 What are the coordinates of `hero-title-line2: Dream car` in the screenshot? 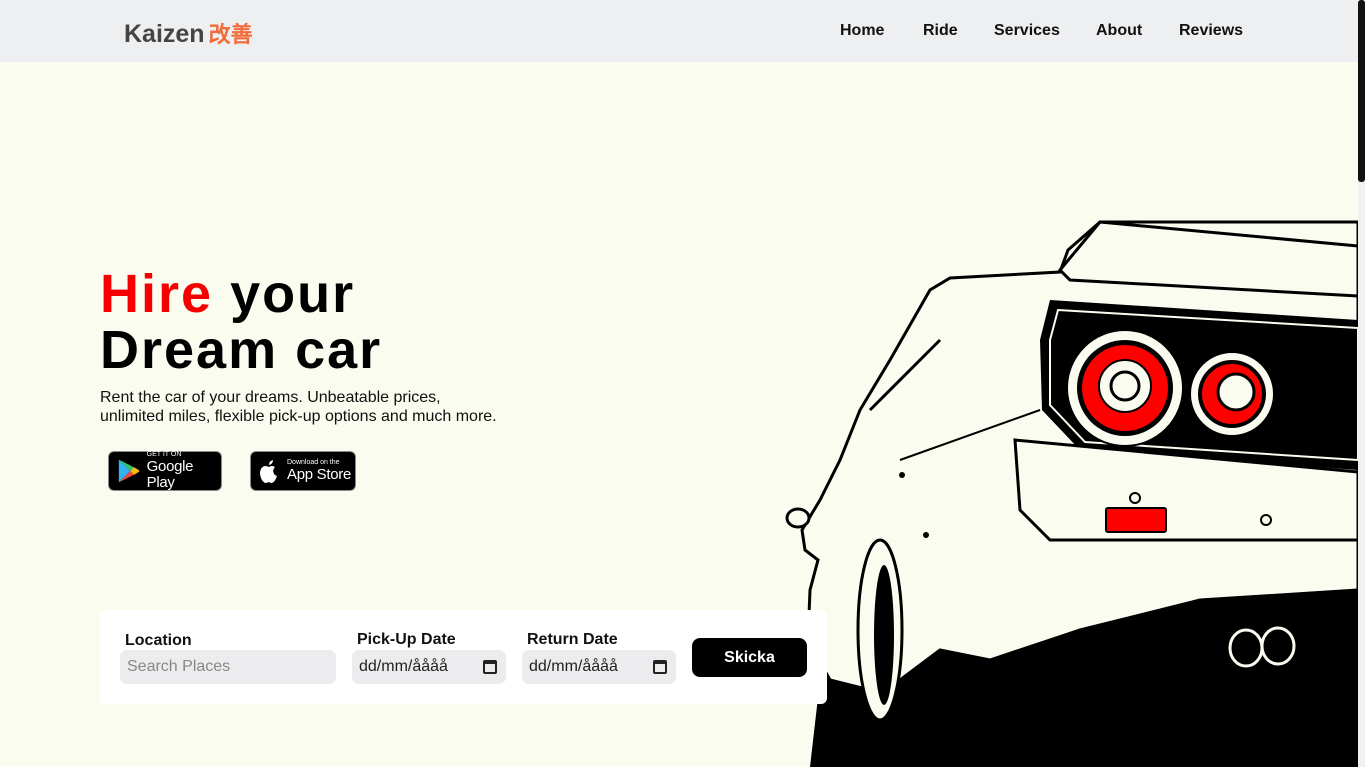 It's located at (241, 350).